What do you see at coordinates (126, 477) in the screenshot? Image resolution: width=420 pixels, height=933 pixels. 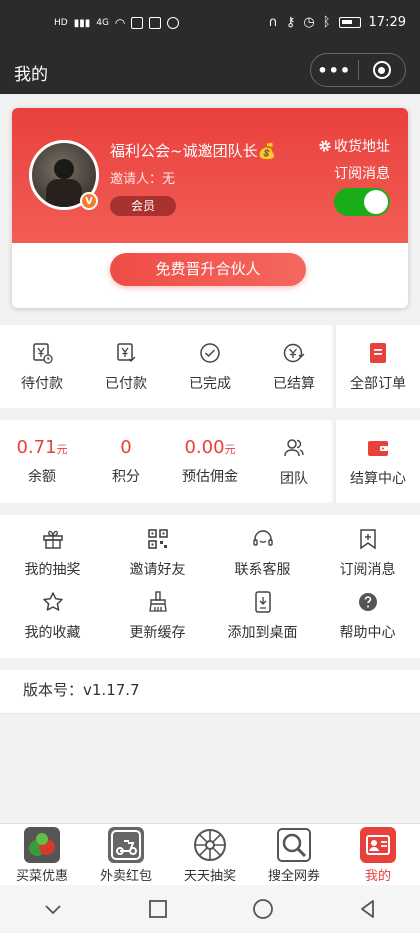 I see `points-label: 积分` at bounding box center [126, 477].